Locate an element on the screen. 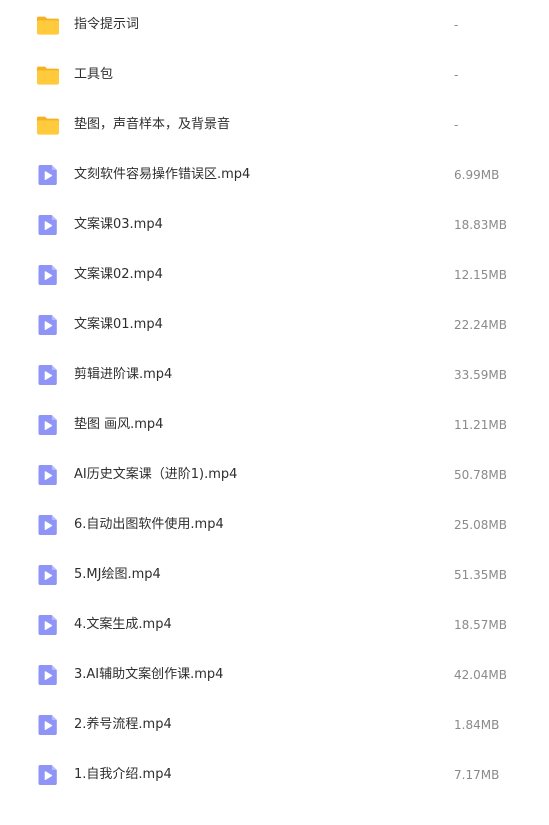  file-row: 文刻软件容易操作错误区.mp4 6.99MB is located at coordinates (274, 175).